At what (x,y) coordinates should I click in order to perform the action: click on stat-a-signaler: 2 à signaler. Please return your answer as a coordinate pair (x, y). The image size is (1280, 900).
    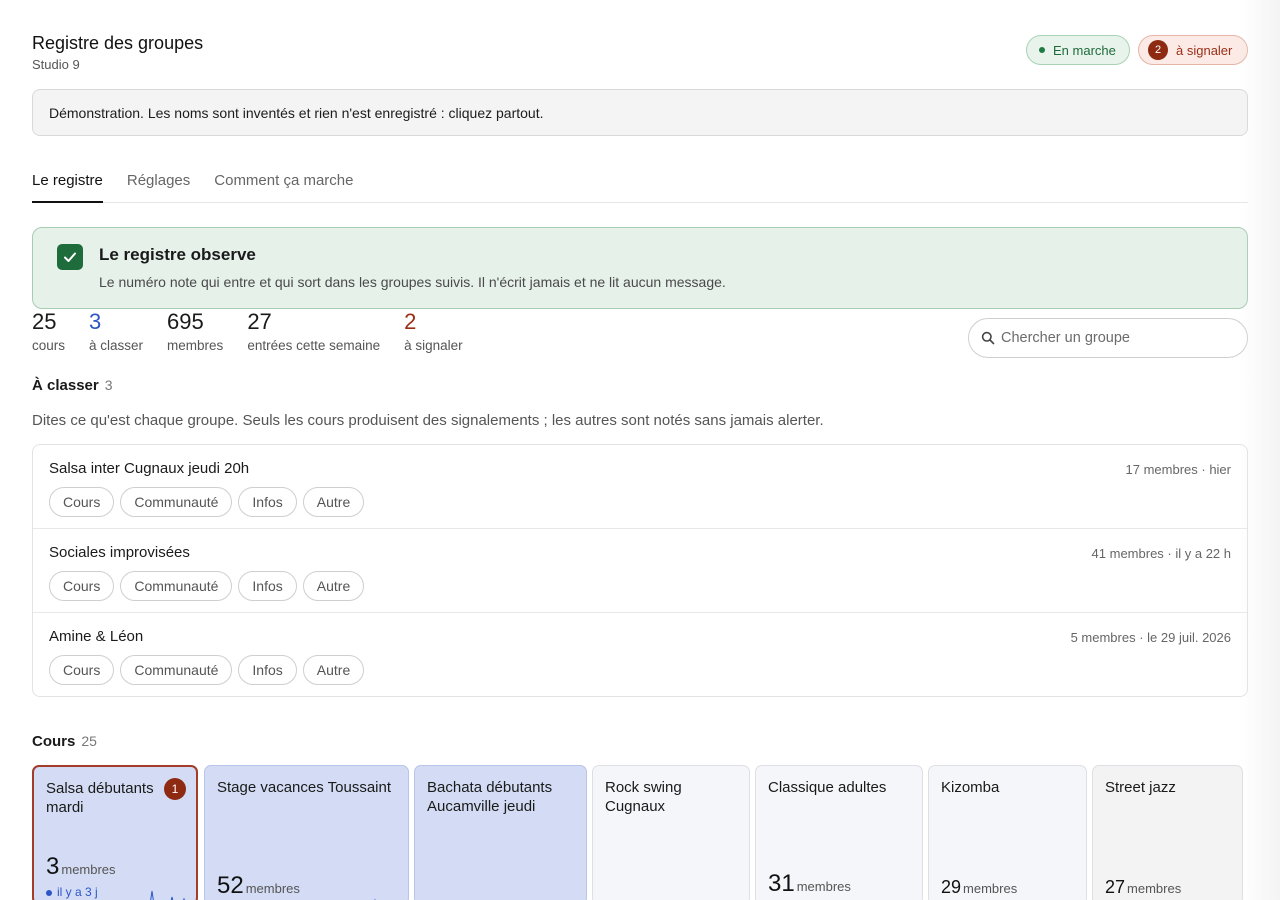
    Looking at the image, I should click on (433, 331).